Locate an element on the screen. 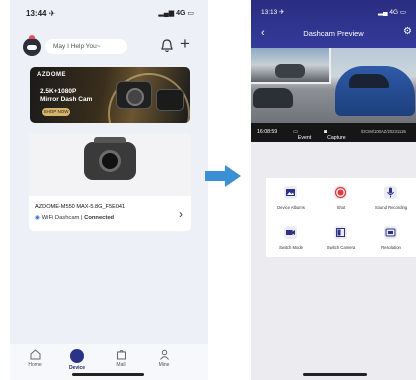  rear-camera-pip is located at coordinates (291, 66).